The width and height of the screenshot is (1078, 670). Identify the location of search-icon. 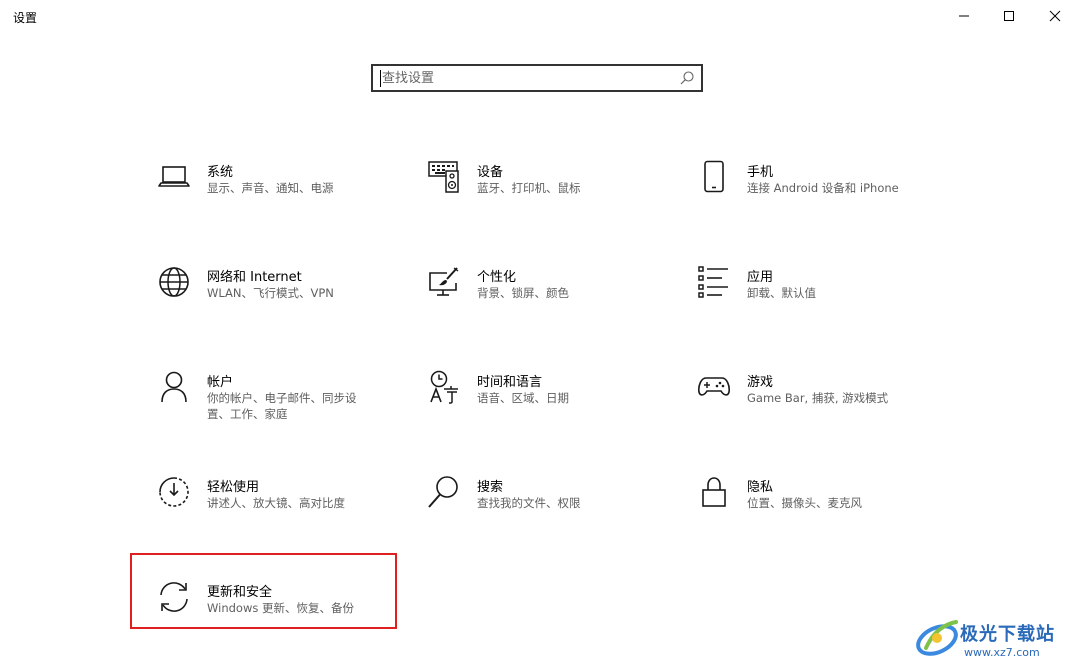
(687, 78).